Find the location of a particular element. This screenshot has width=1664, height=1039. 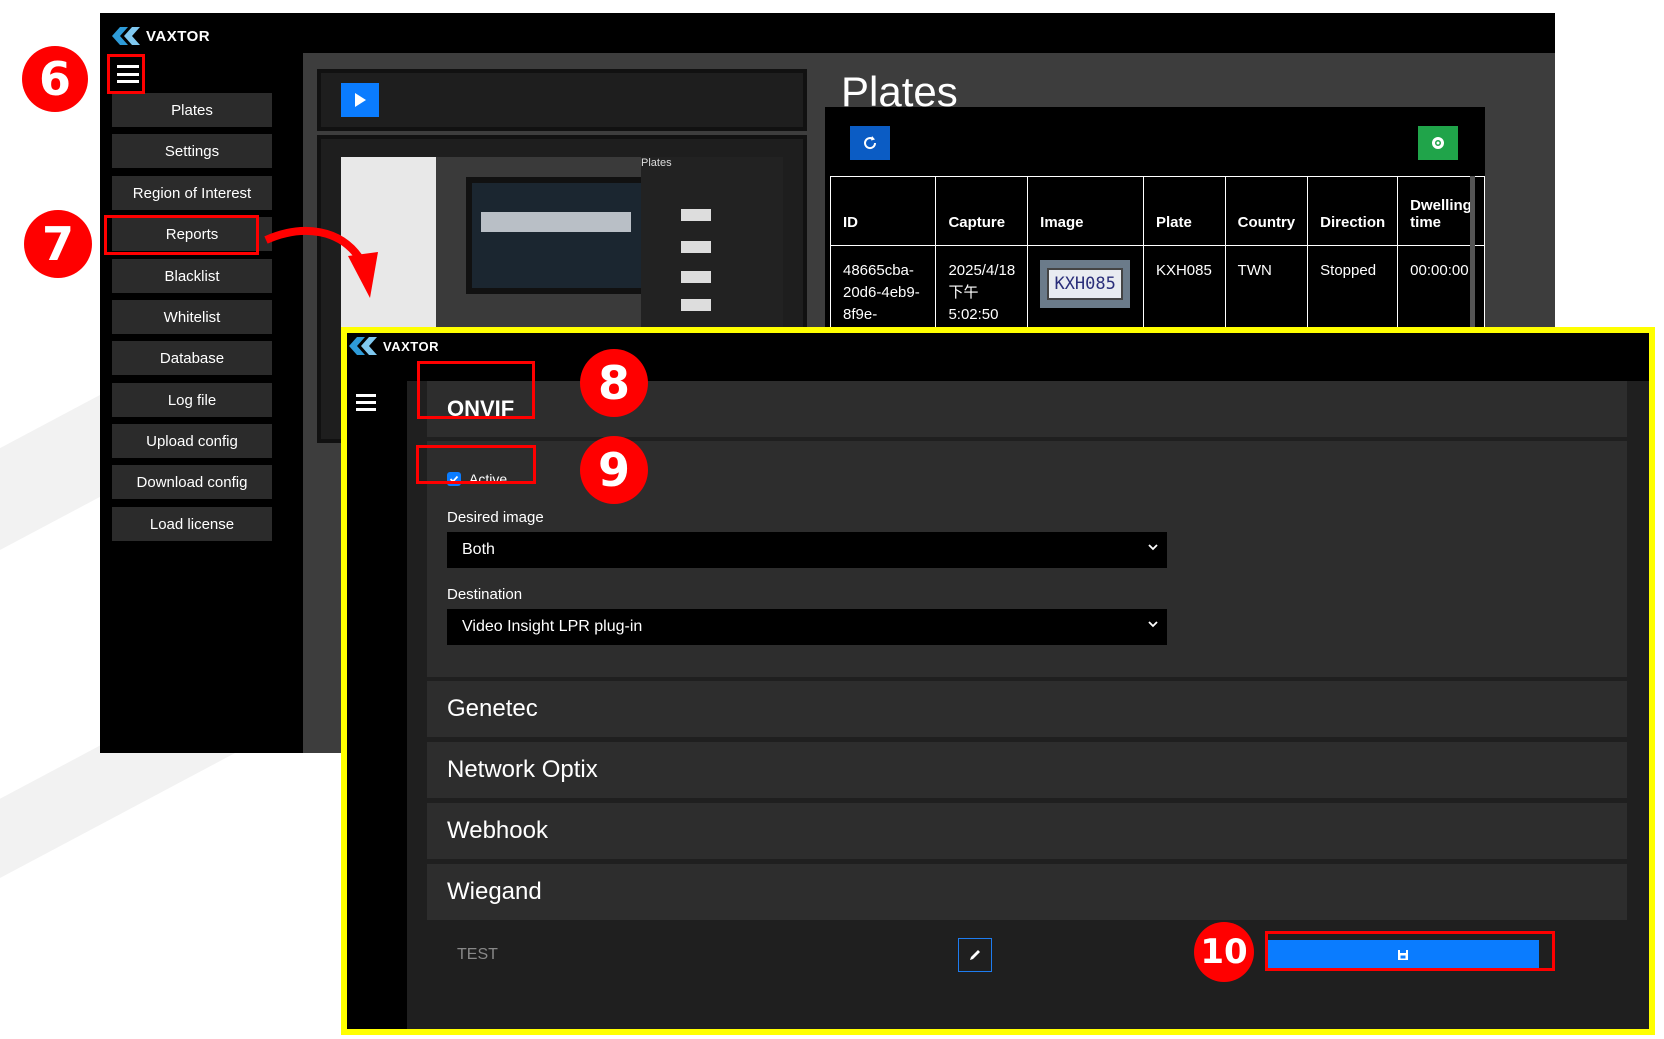

destination-label: Destination is located at coordinates (485, 594).